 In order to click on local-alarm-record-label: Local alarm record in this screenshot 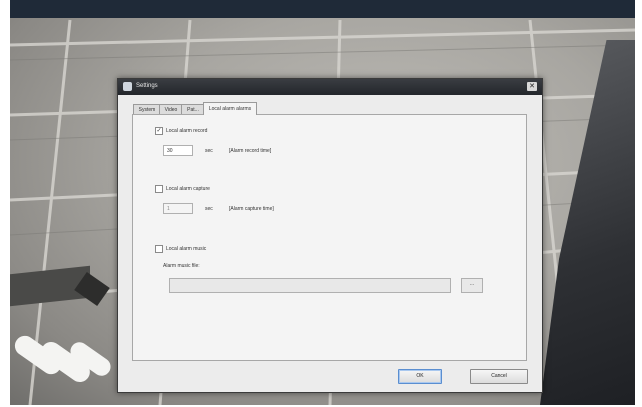, I will do `click(187, 131)`.